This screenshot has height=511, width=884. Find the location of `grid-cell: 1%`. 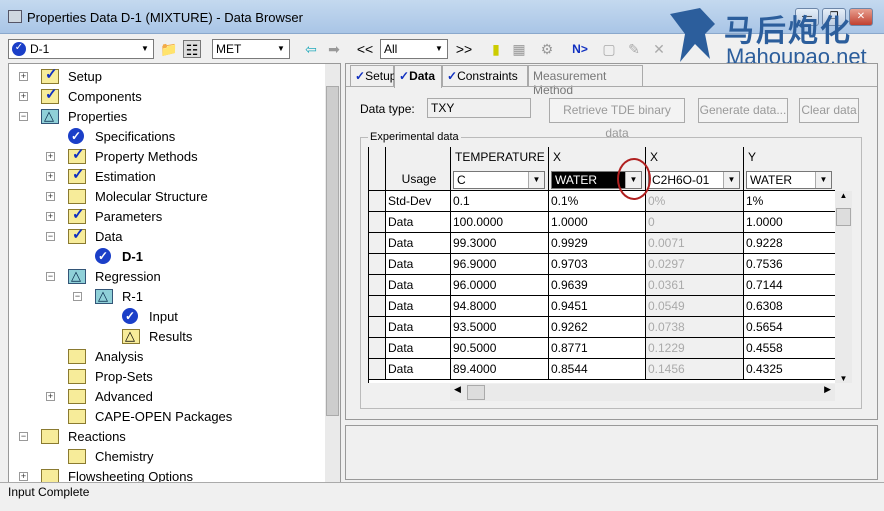

grid-cell: 1% is located at coordinates (789, 201).